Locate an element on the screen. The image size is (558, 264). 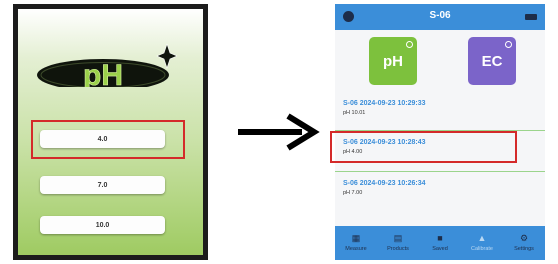
tab-products-label: Products is located at coordinates (398, 249).